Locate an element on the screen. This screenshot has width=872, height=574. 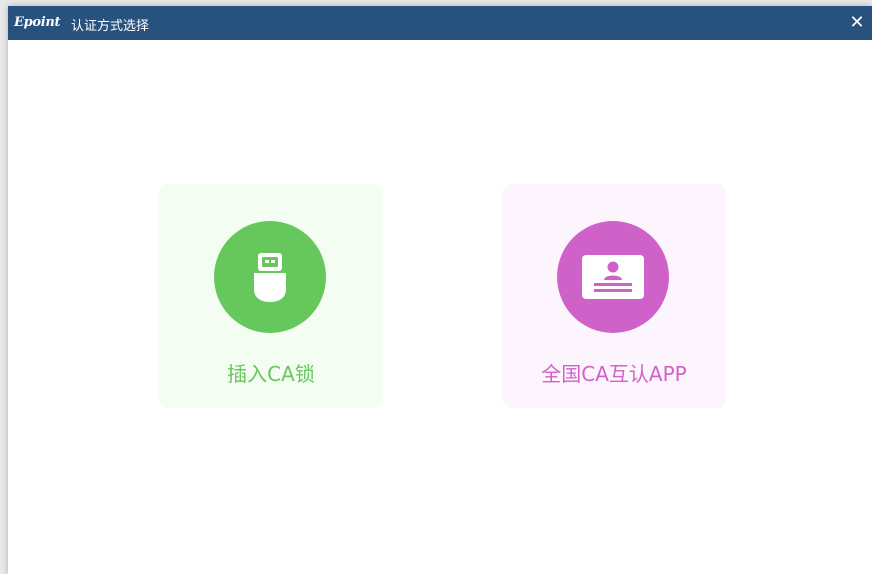
option-label: 全国CA互认APP is located at coordinates (614, 374).